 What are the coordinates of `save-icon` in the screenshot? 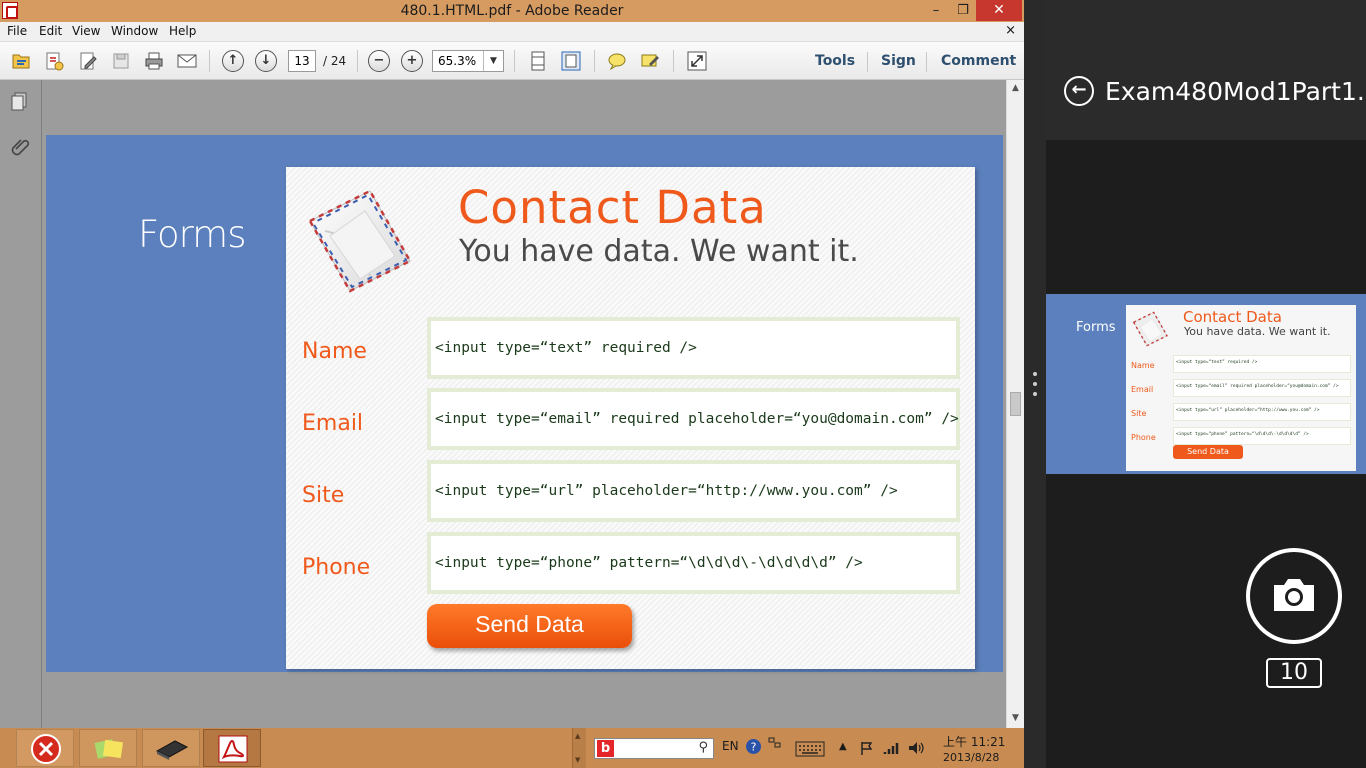 It's located at (121, 61).